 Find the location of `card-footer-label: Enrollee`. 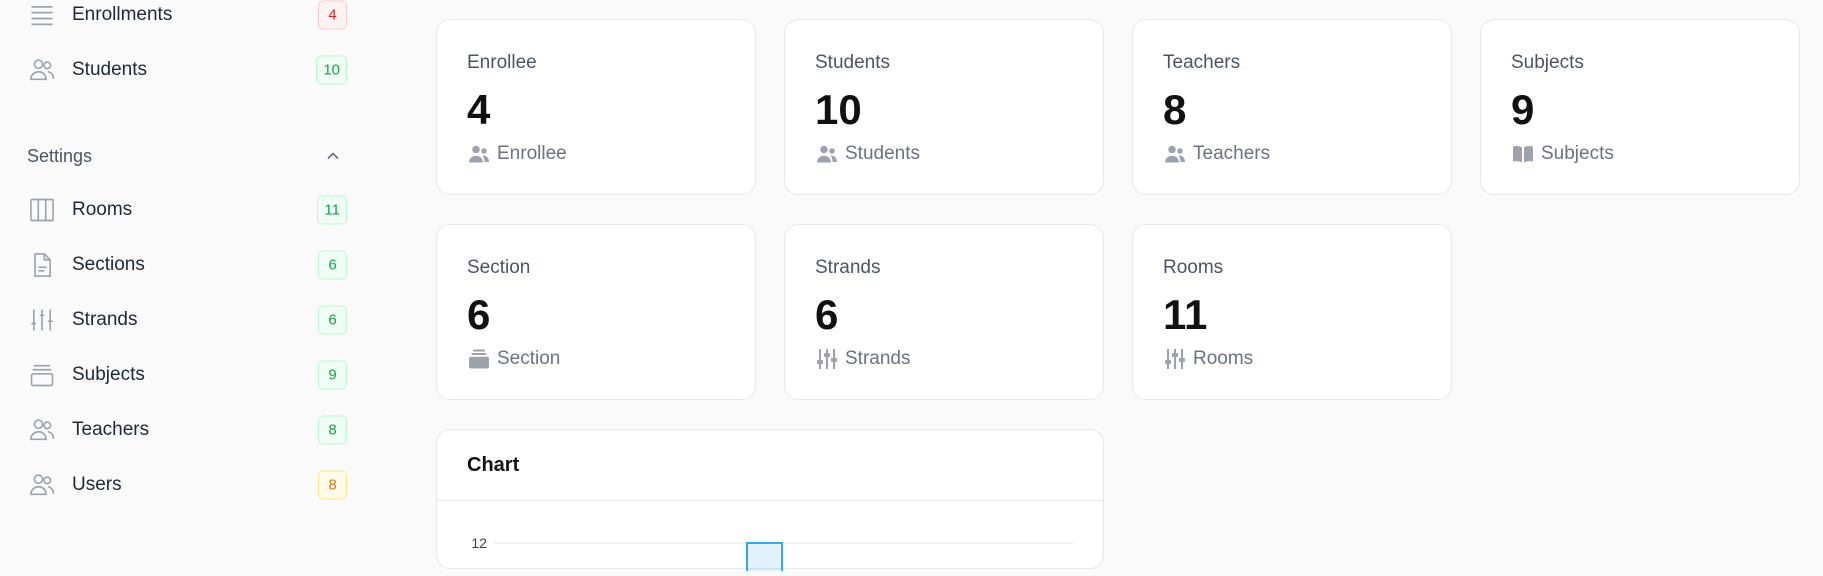

card-footer-label: Enrollee is located at coordinates (532, 153).